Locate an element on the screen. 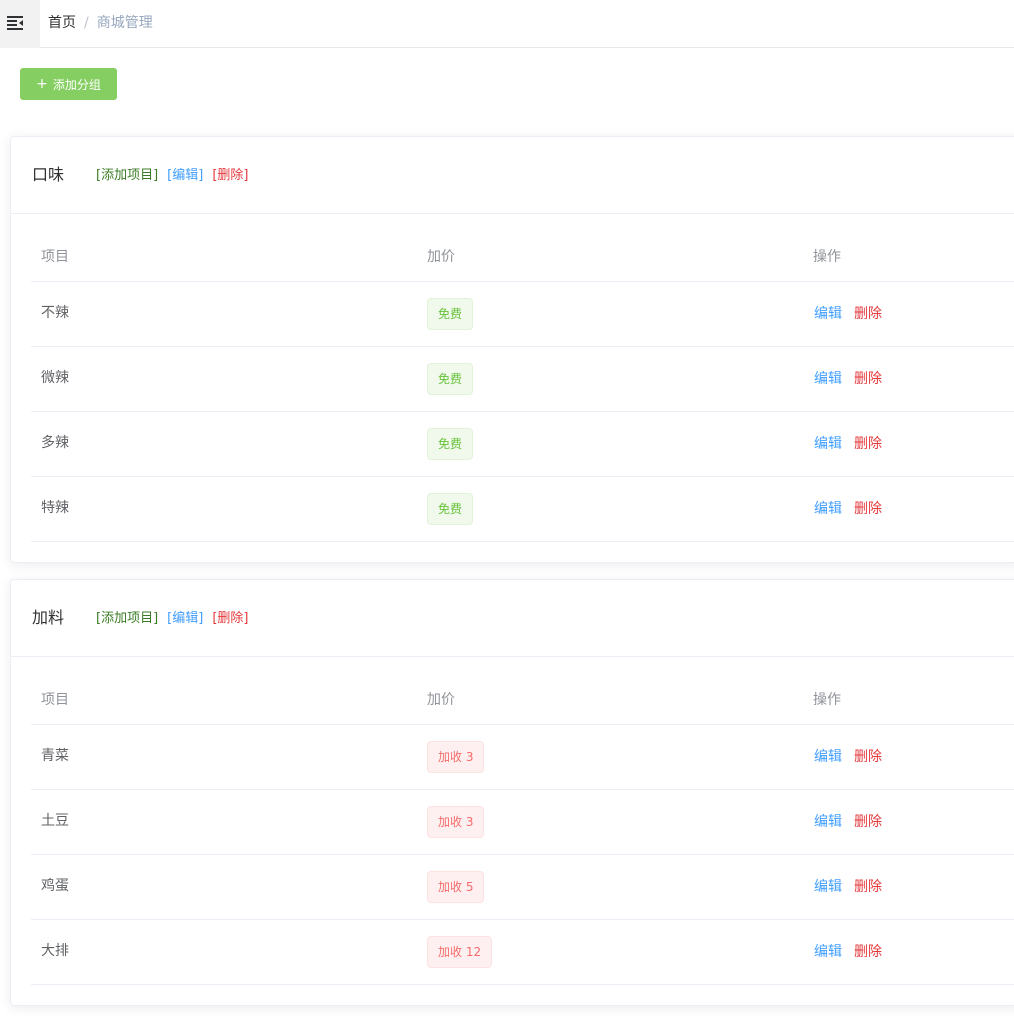 Image resolution: width=1014 pixels, height=1034 pixels. hamburger-fold-icon is located at coordinates (20, 24).